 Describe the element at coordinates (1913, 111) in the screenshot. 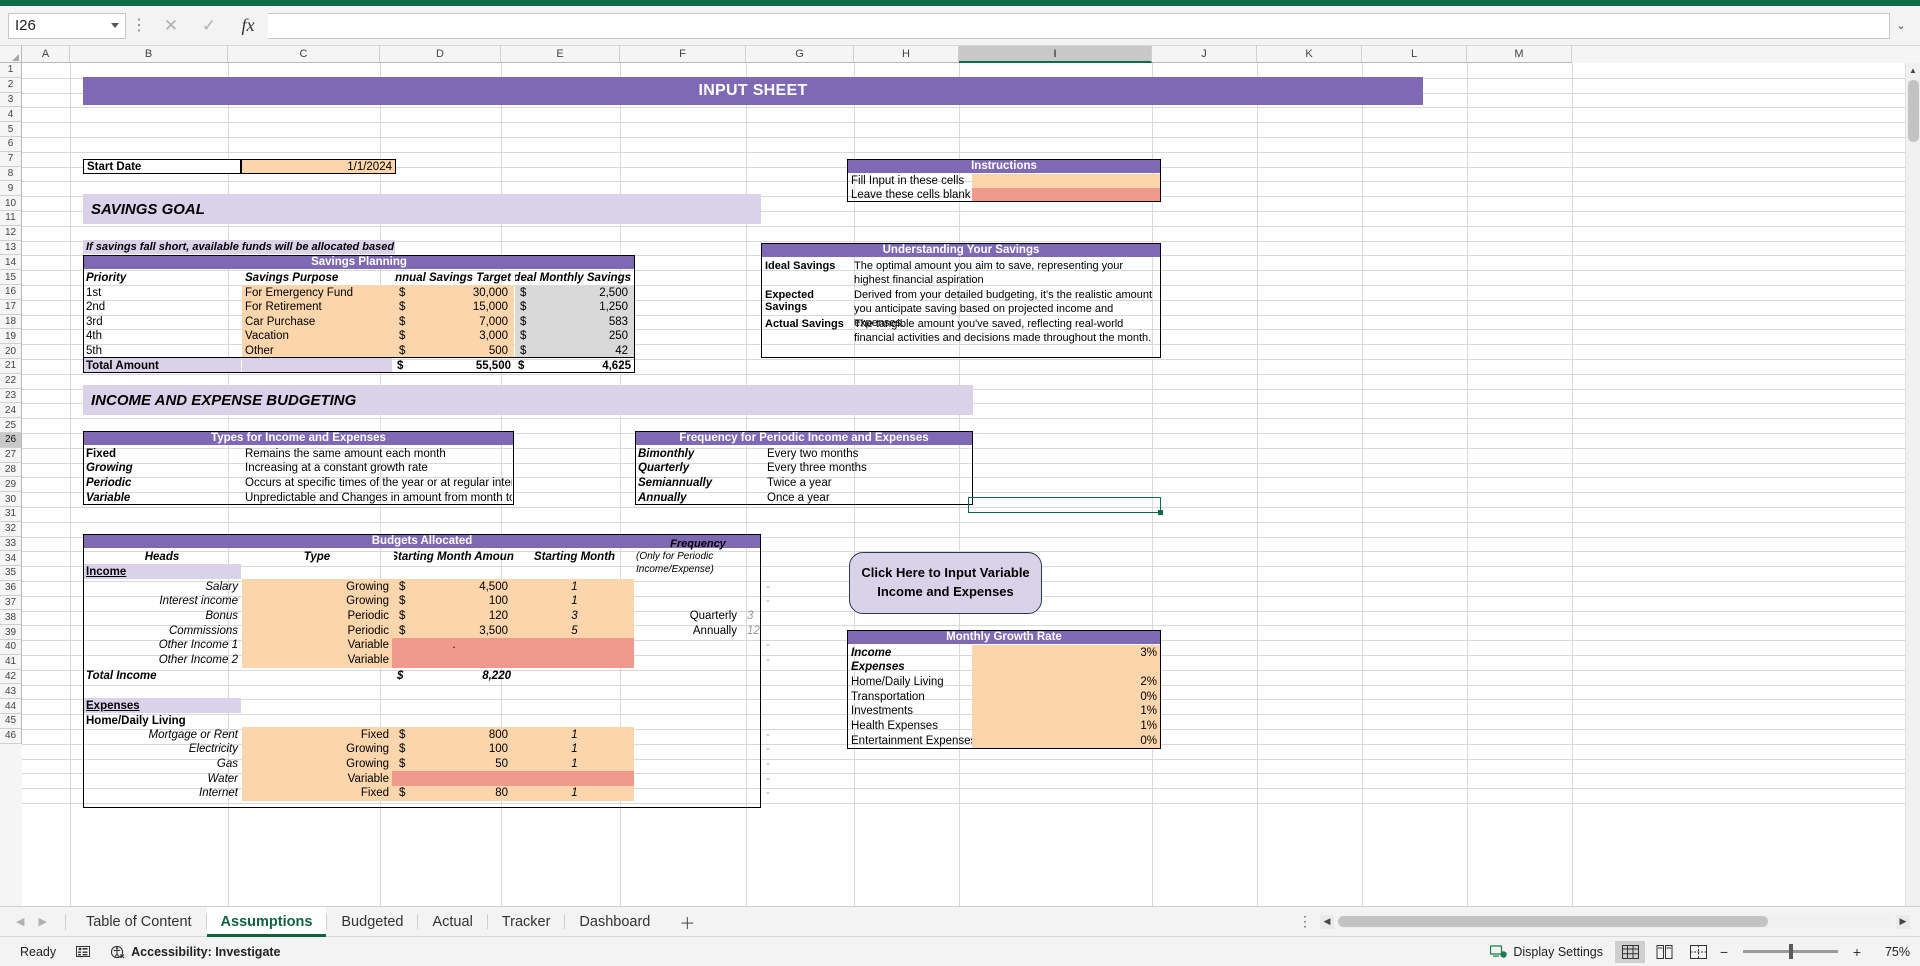

I see `vertical-scroll-thumb` at that location.